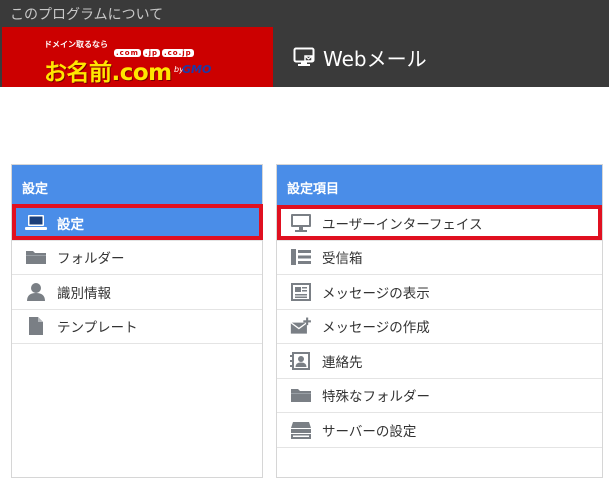  What do you see at coordinates (86, 14) in the screenshot?
I see `about-program-link: このプログラムについて` at bounding box center [86, 14].